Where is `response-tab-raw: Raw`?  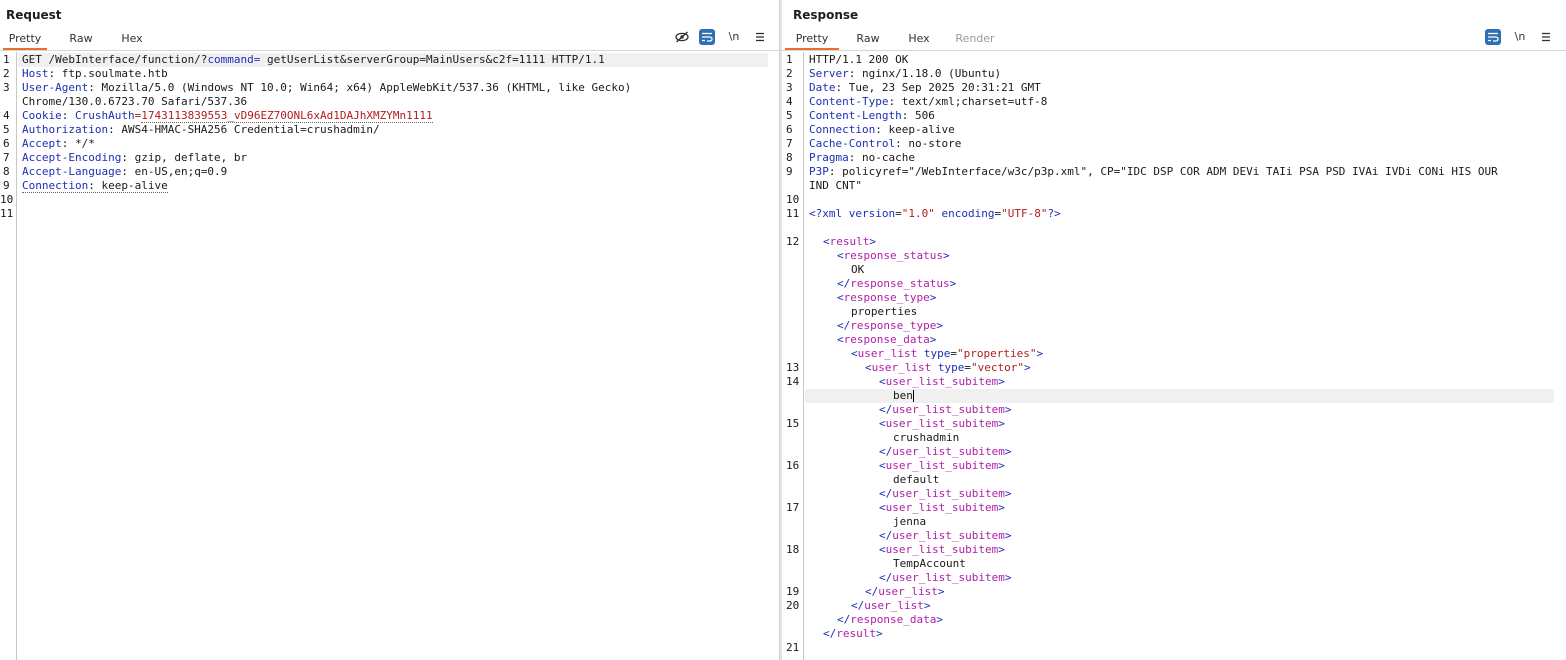 response-tab-raw: Raw is located at coordinates (868, 41).